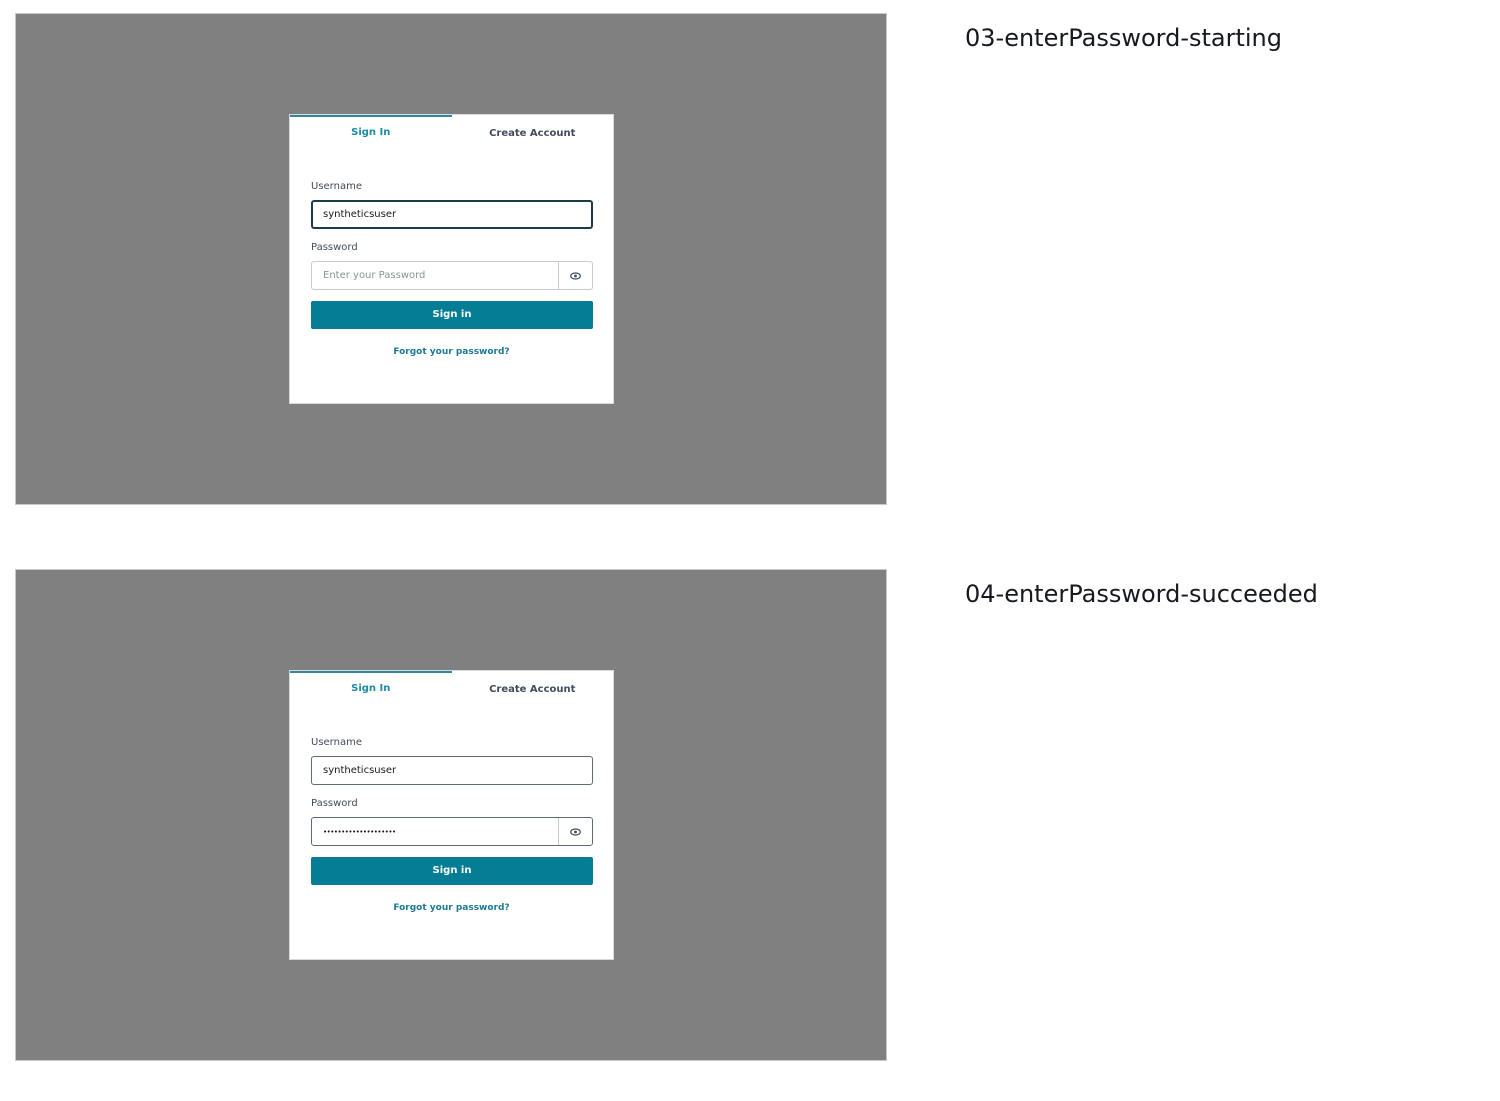 This screenshot has height=1101, width=1500. What do you see at coordinates (1141, 594) in the screenshot?
I see `caption-succeeded: 04-enterPassword-succeeded` at bounding box center [1141, 594].